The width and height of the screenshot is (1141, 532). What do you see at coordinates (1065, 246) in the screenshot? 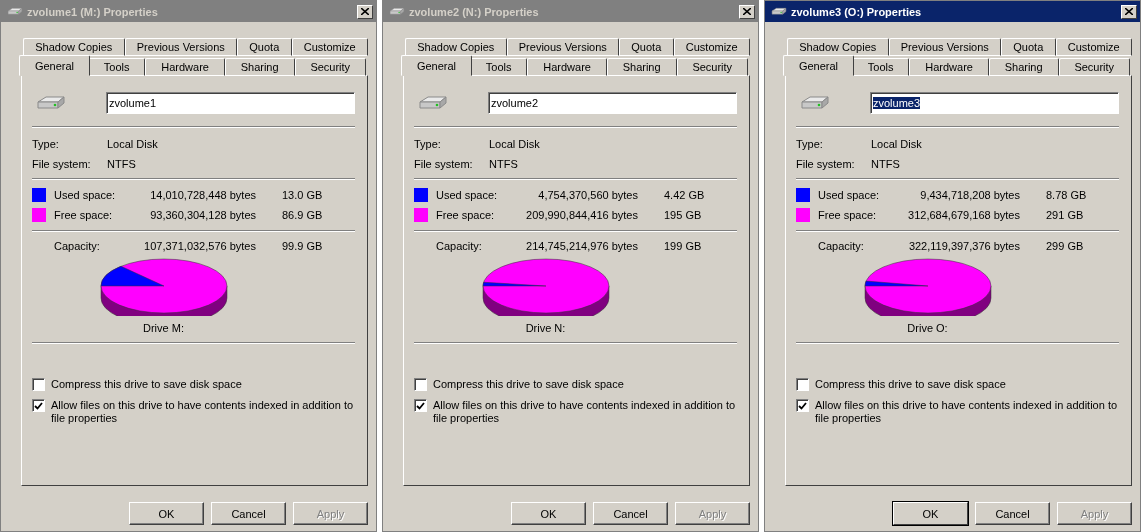
I see `capacity-size: 299 GB` at bounding box center [1065, 246].